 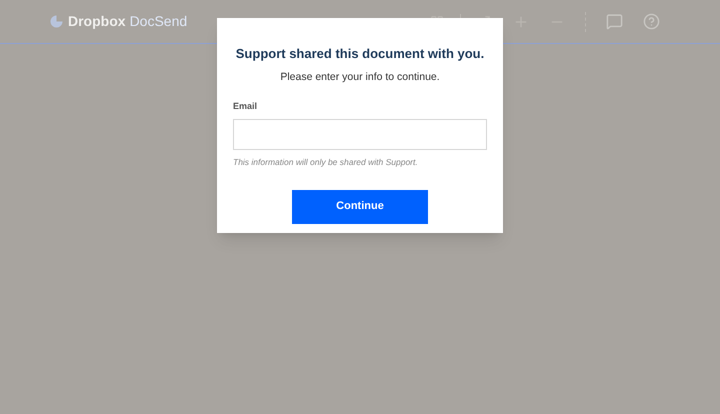 I want to click on email-field, so click(x=360, y=134).